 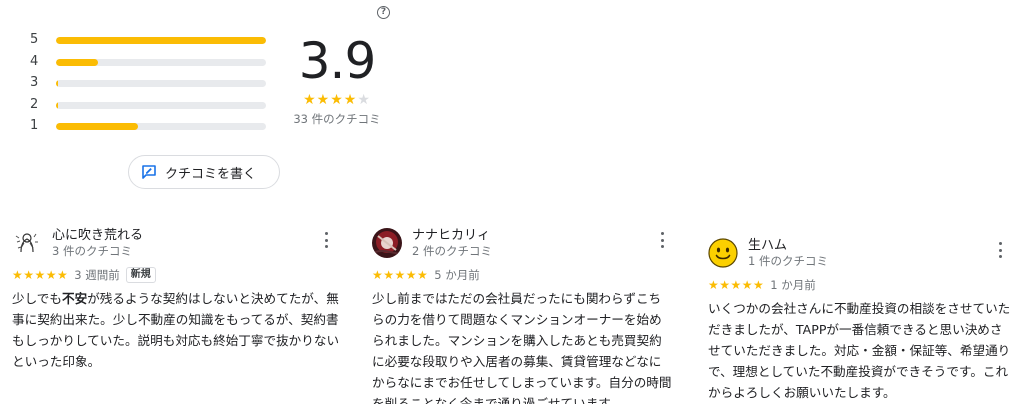 I want to click on distribution-row: 4, so click(x=150, y=65).